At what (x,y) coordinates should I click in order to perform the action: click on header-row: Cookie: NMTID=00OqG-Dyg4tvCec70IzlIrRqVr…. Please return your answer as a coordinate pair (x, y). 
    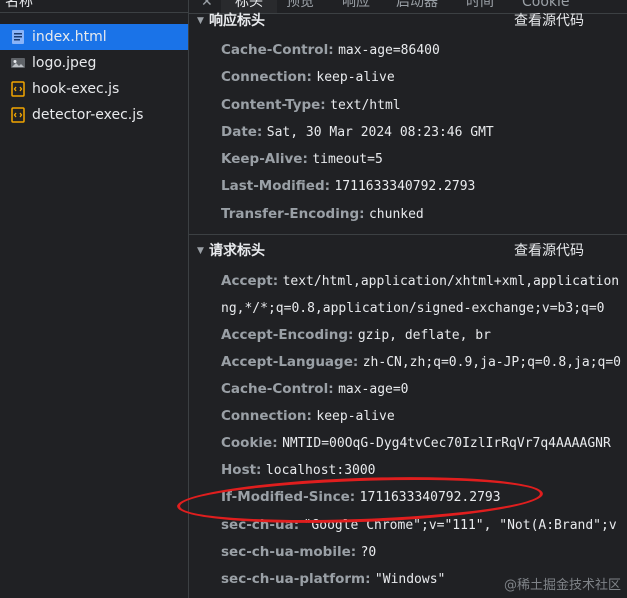
    Looking at the image, I should click on (416, 443).